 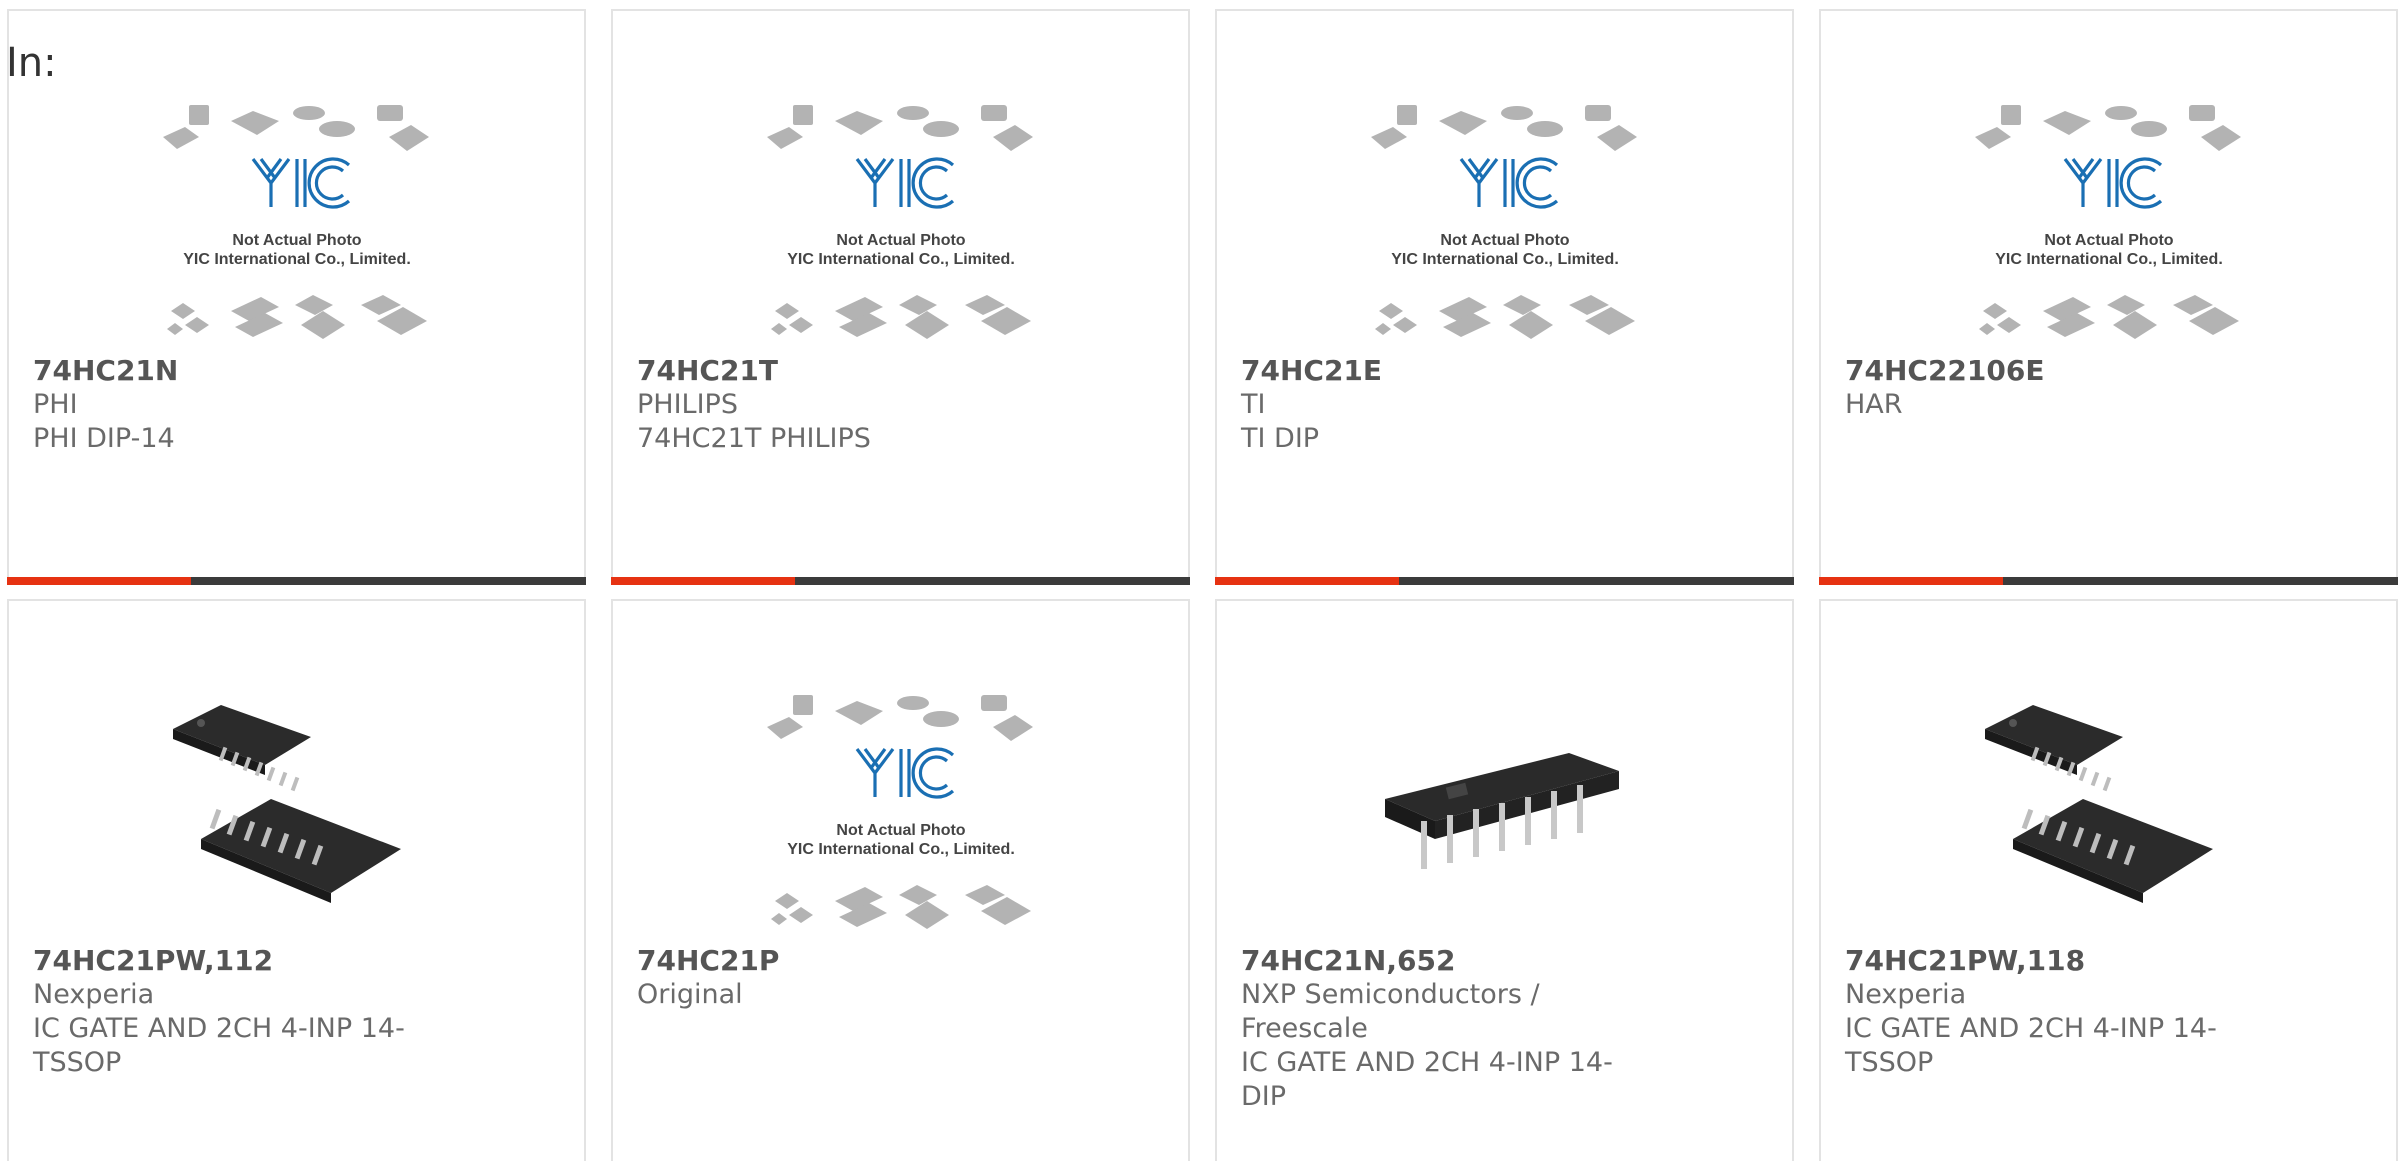 What do you see at coordinates (233, 371) in the screenshot?
I see `part-number: 74HC21N` at bounding box center [233, 371].